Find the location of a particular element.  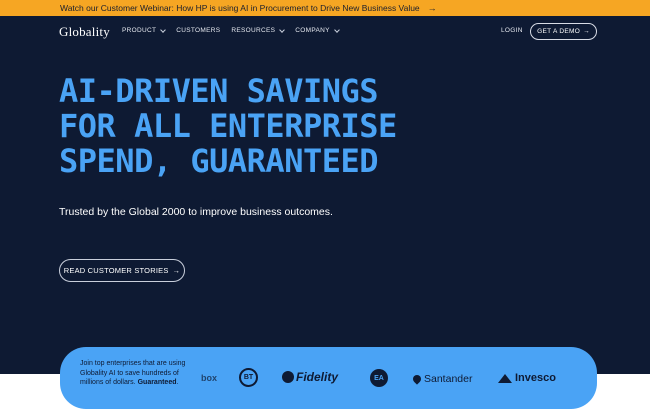

bt-logo: BT is located at coordinates (248, 377).